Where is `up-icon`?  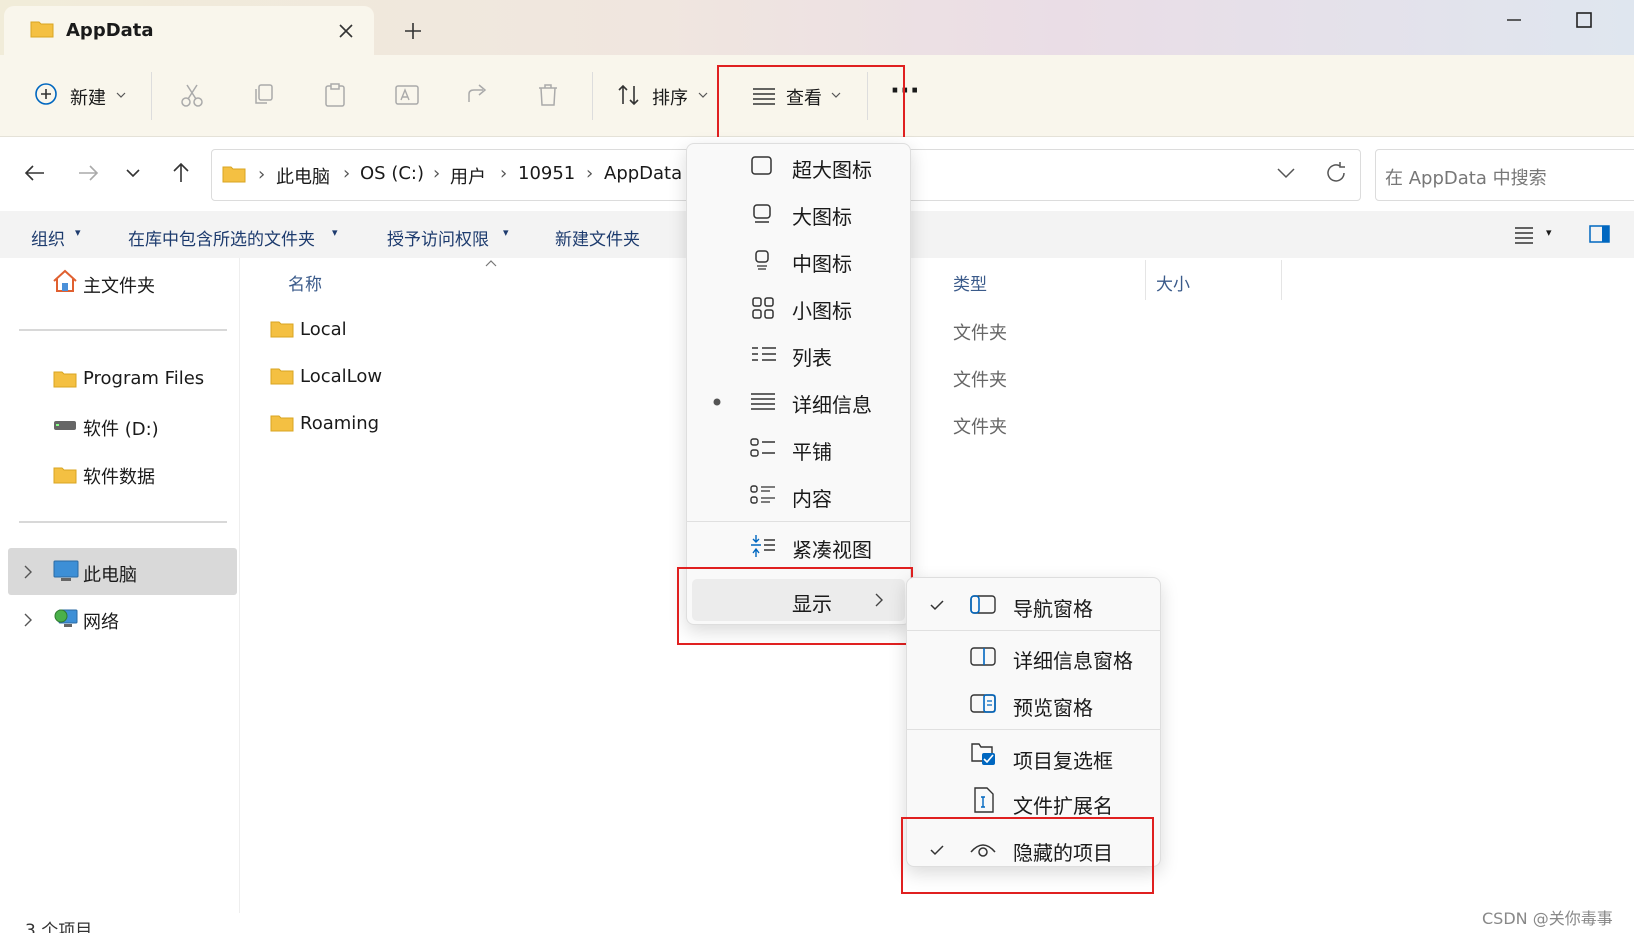 up-icon is located at coordinates (181, 173).